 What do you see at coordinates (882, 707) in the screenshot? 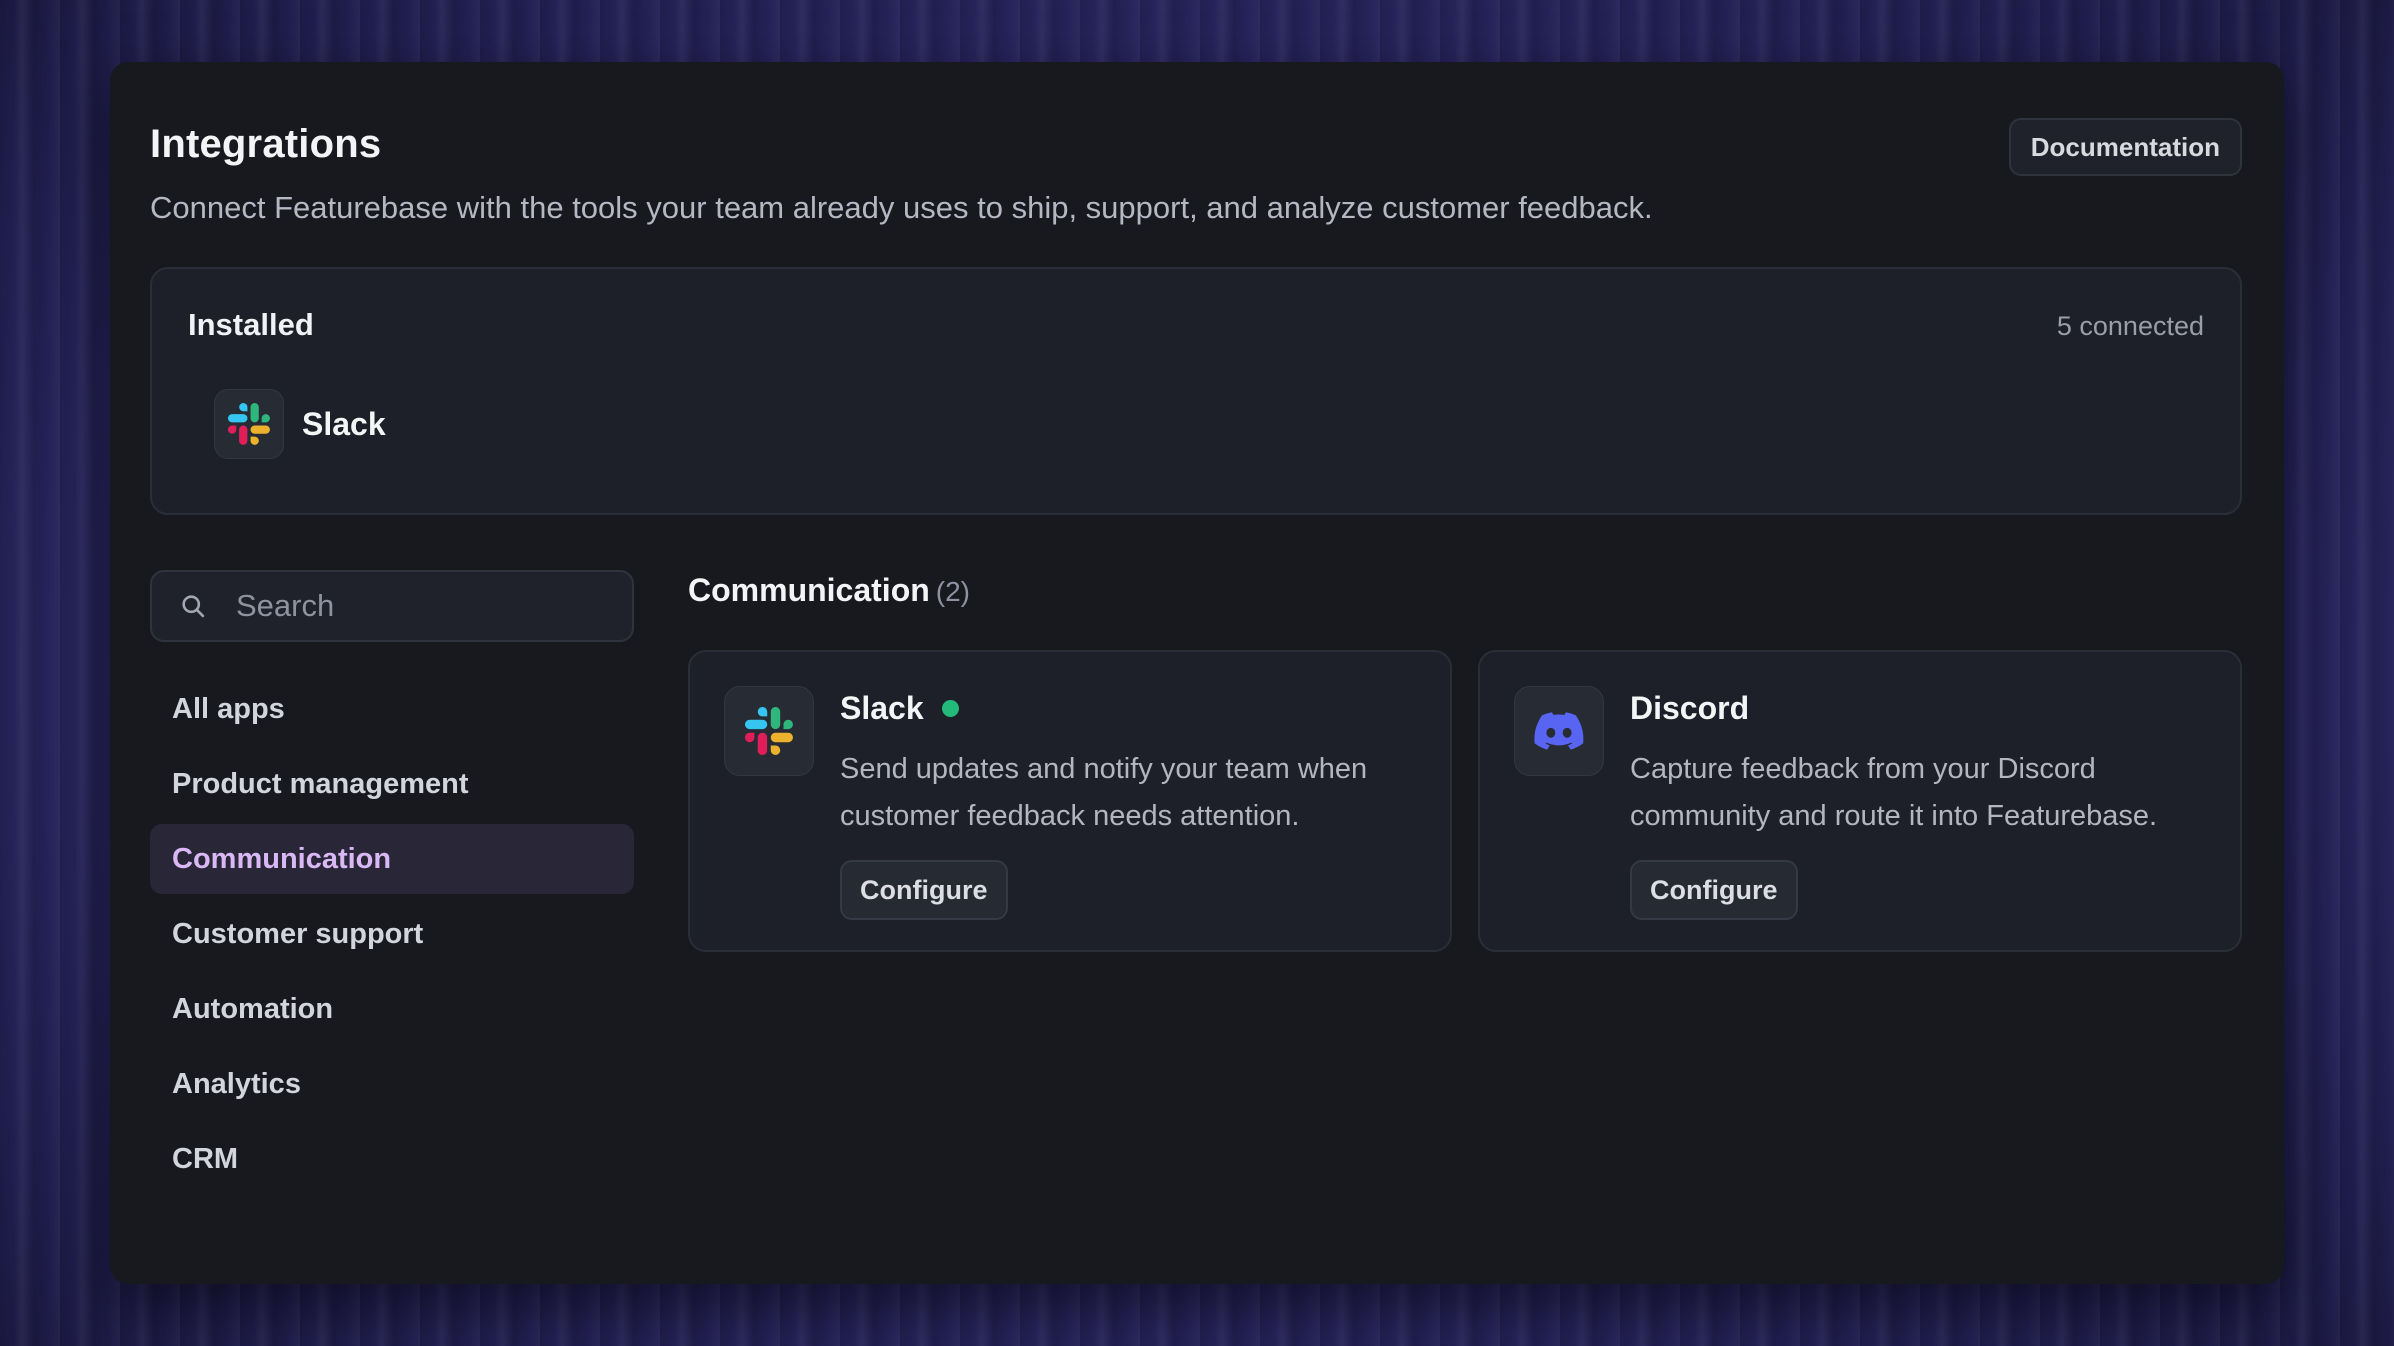
I see `app-card-title: Slack` at bounding box center [882, 707].